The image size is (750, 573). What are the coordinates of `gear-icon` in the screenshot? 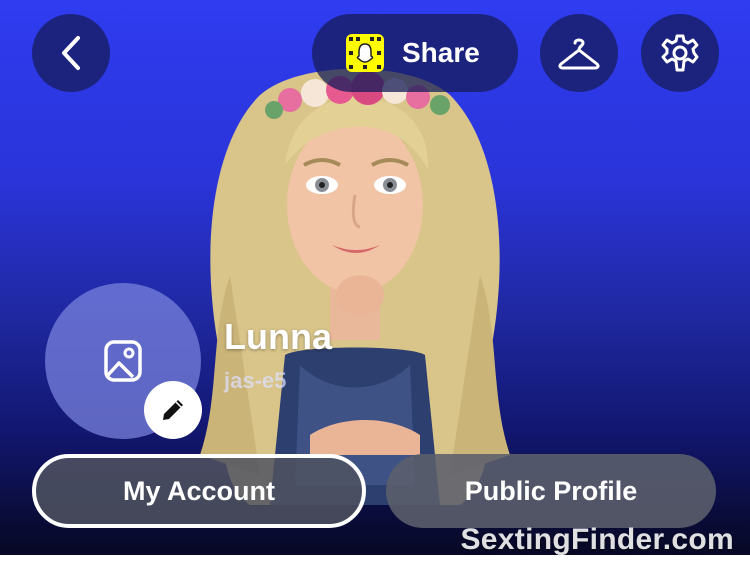 It's located at (680, 53).